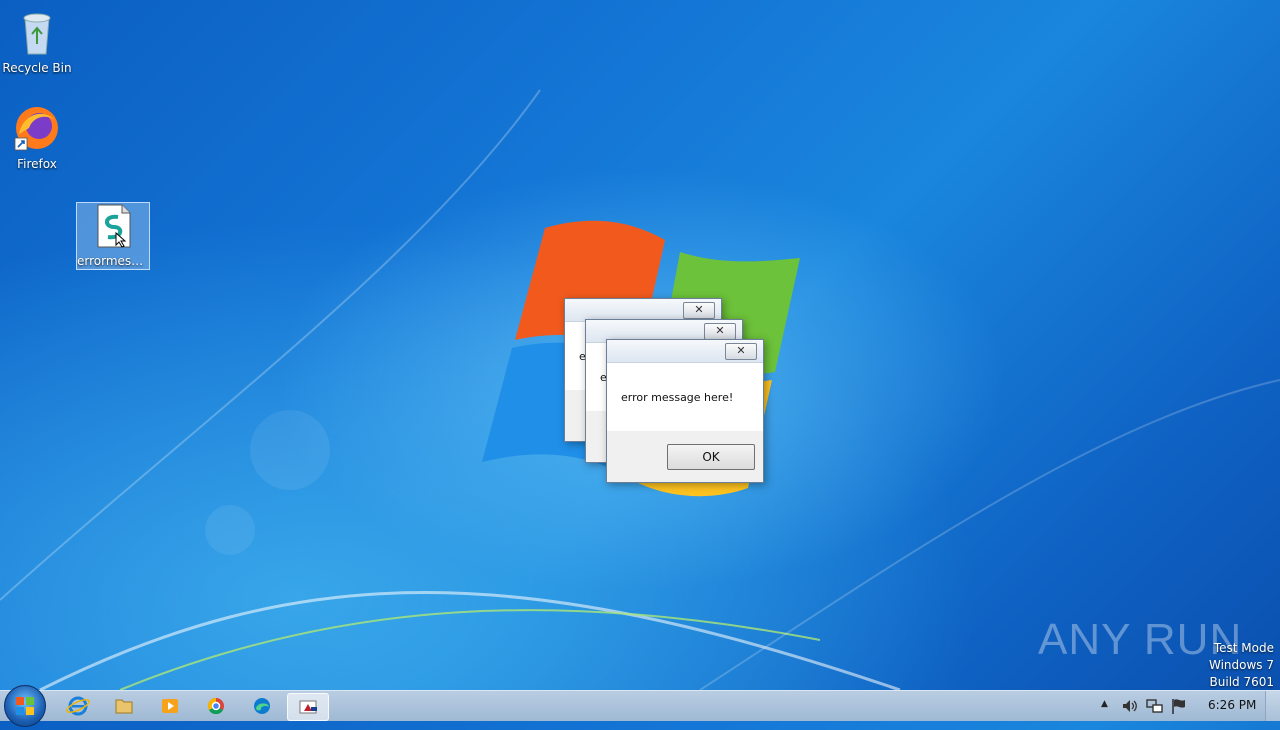 Image resolution: width=1280 pixels, height=730 pixels. I want to click on taskbar-clock: 6:26 PM, so click(1232, 705).